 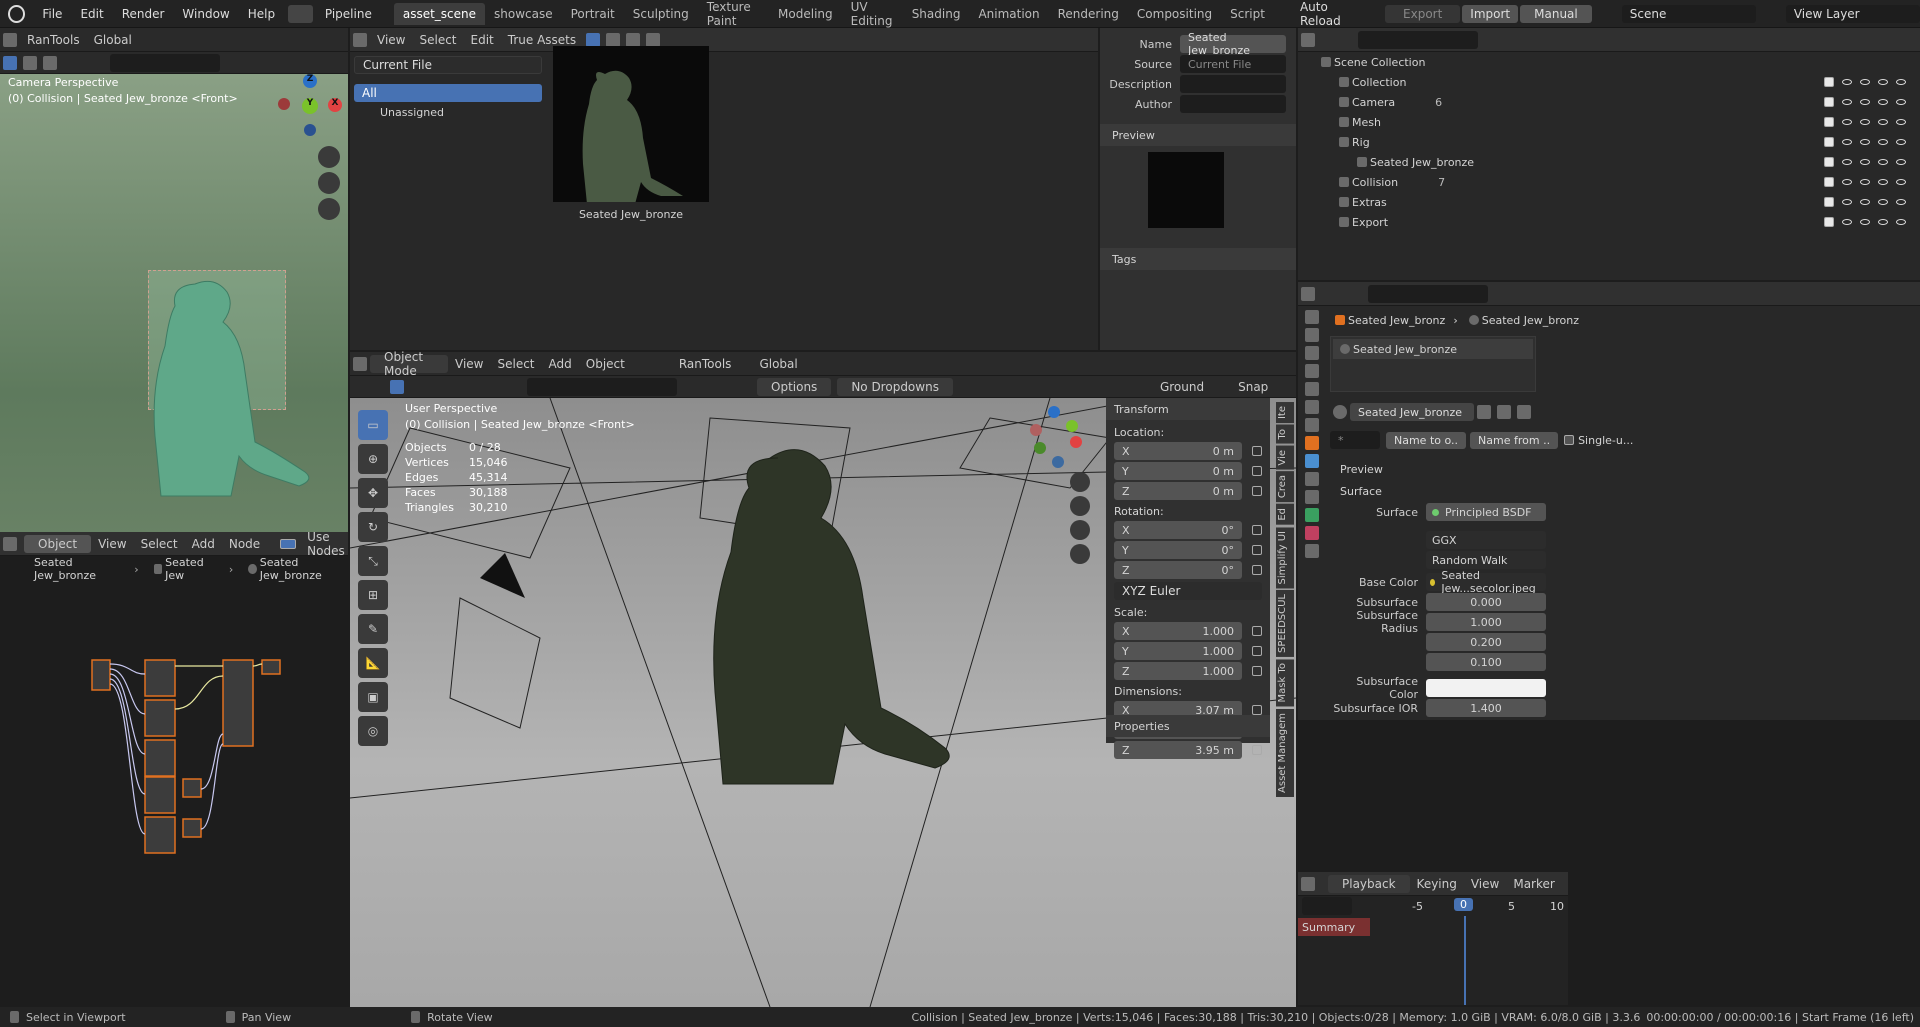 What do you see at coordinates (310, 81) in the screenshot?
I see `gizmo-z-axis-icon: Z` at bounding box center [310, 81].